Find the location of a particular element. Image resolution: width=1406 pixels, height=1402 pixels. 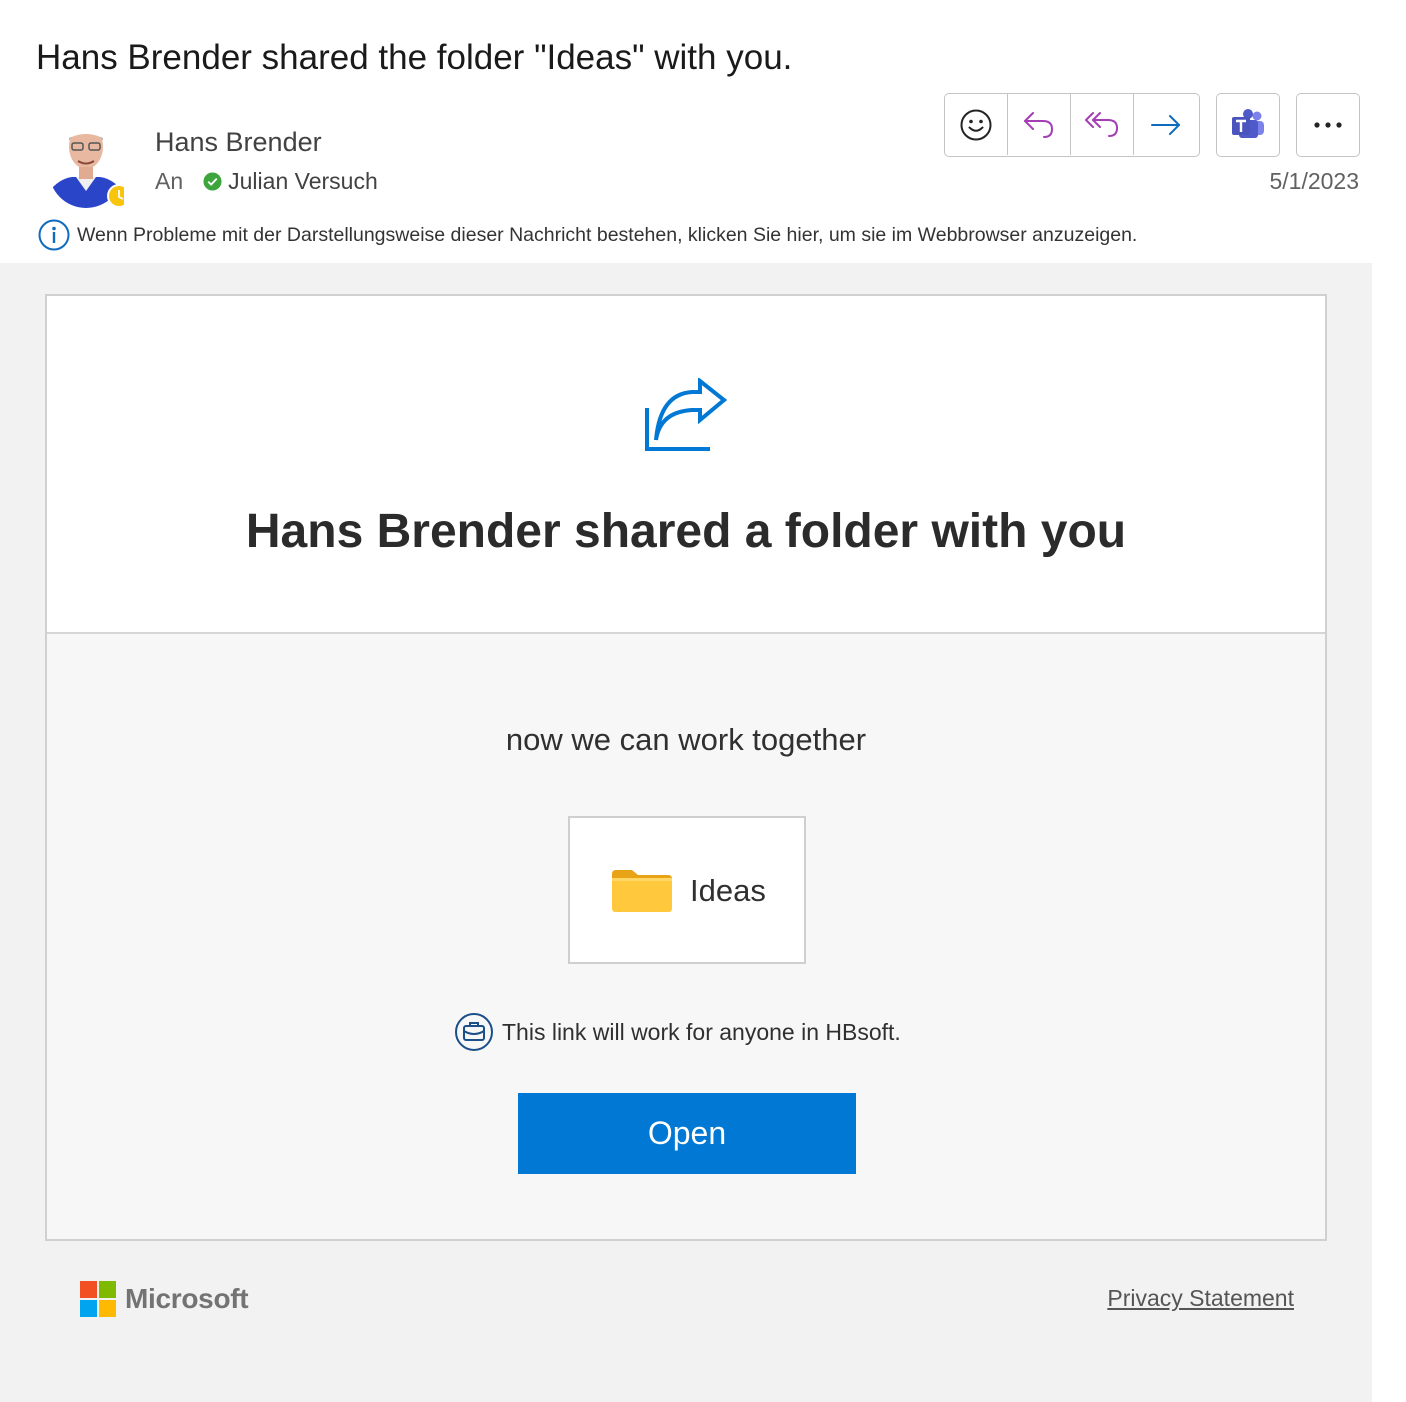

sender-avatar is located at coordinates (89, 161).